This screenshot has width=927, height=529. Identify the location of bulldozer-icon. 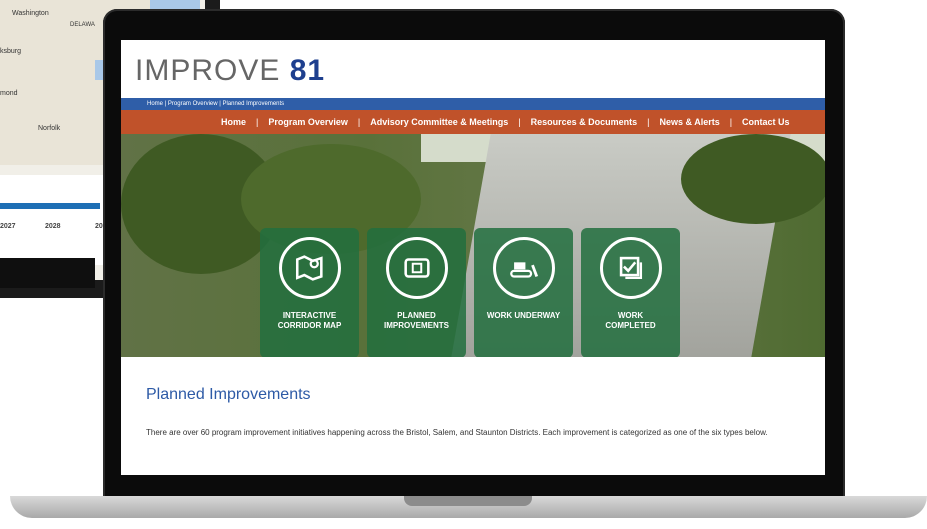
(523, 270).